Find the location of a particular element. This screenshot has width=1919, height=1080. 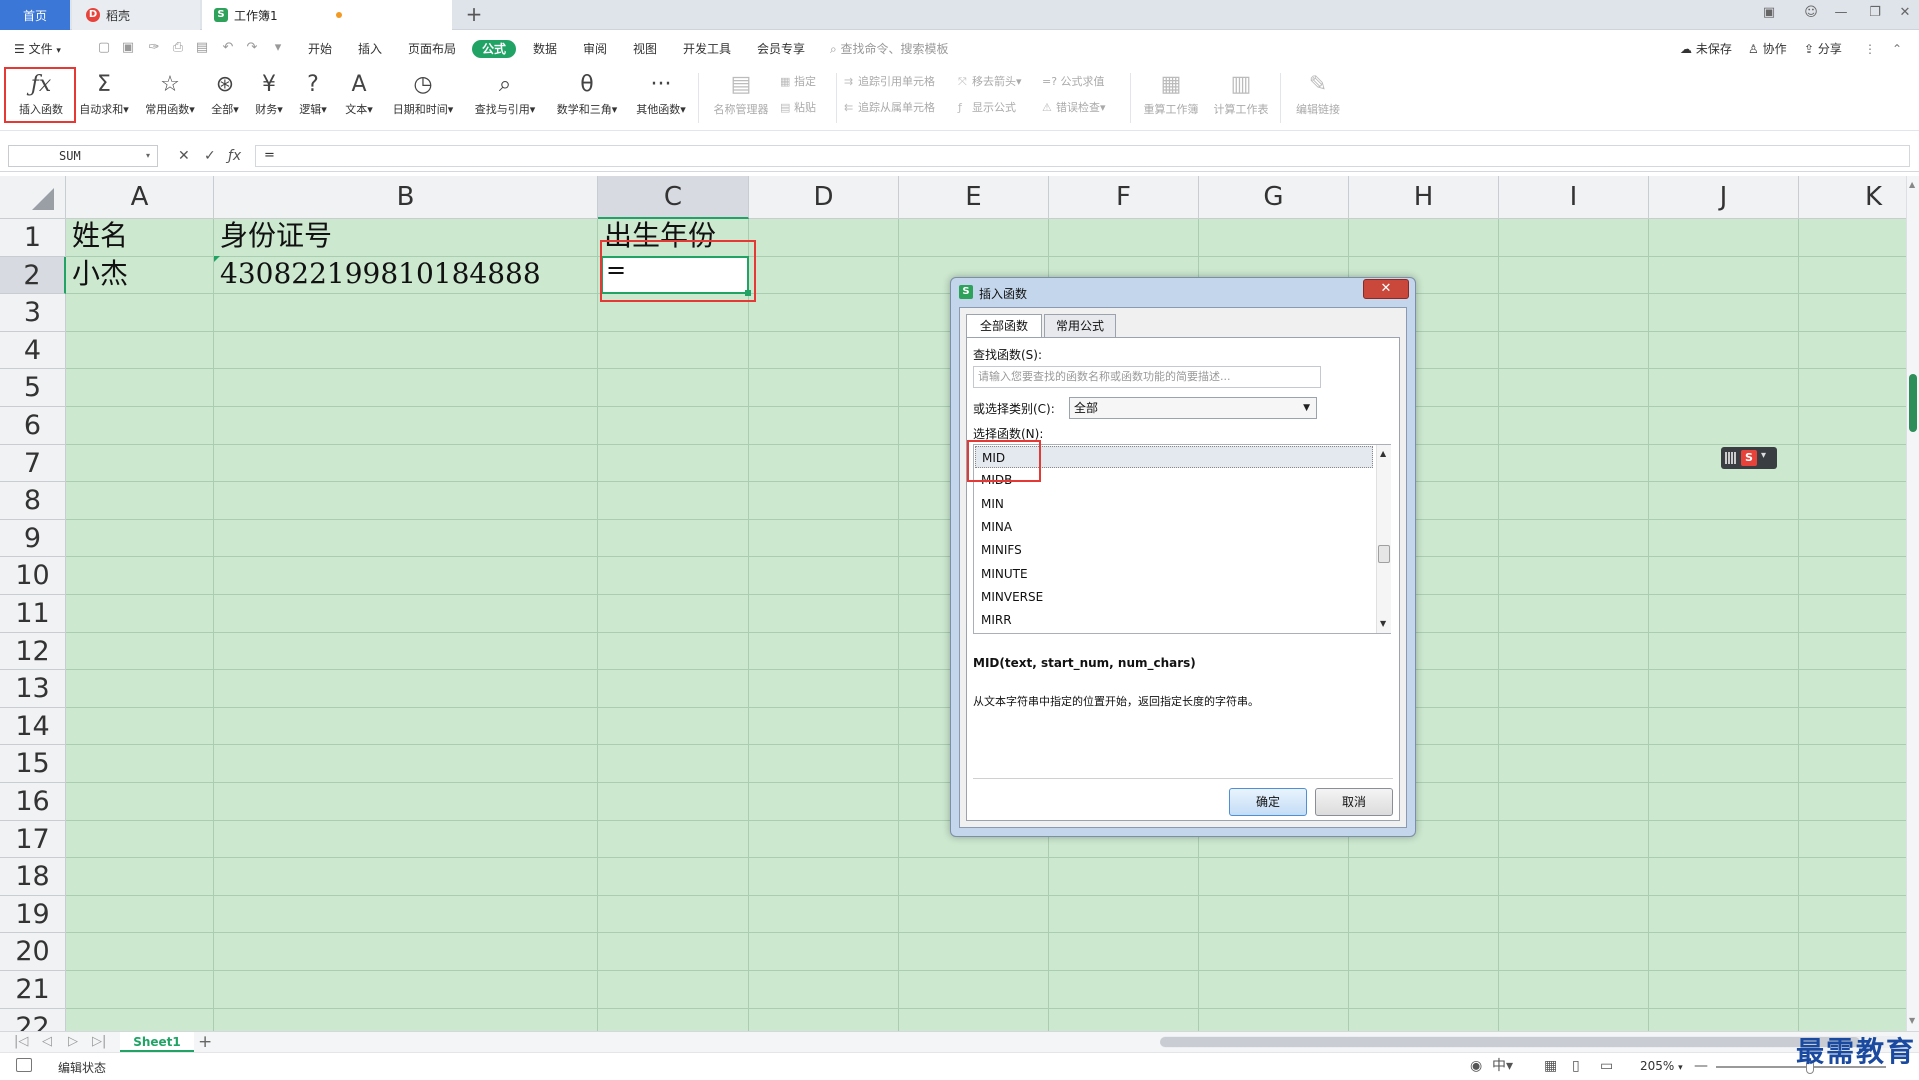

row-header-20: 20 is located at coordinates (33, 952).